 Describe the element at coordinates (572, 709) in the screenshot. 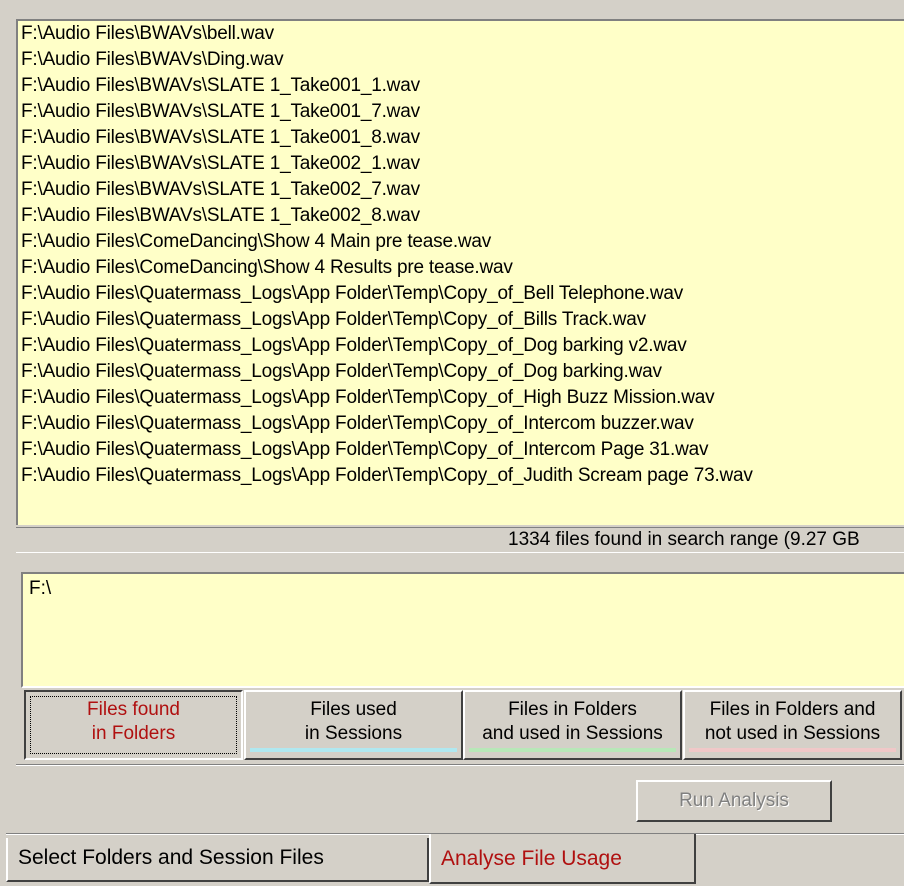

I see `filter-label-line1: Files in Folders` at that location.